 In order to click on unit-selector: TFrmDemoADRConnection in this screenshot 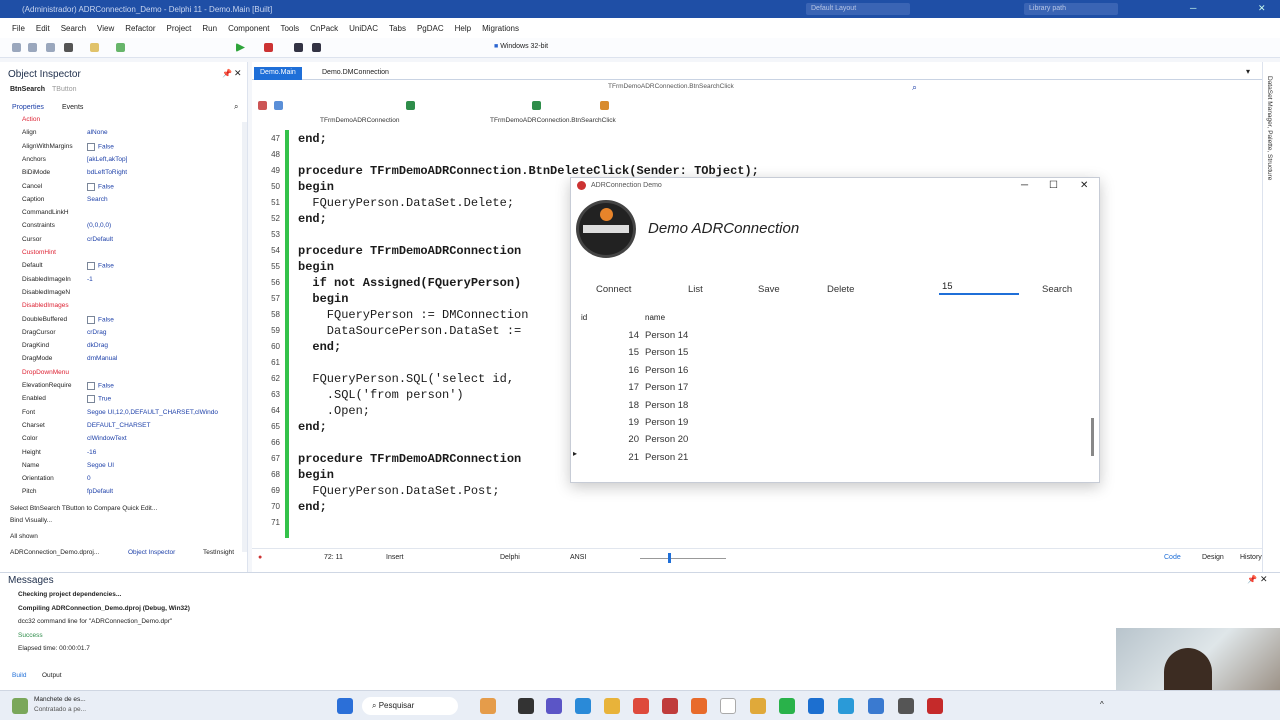, I will do `click(359, 120)`.